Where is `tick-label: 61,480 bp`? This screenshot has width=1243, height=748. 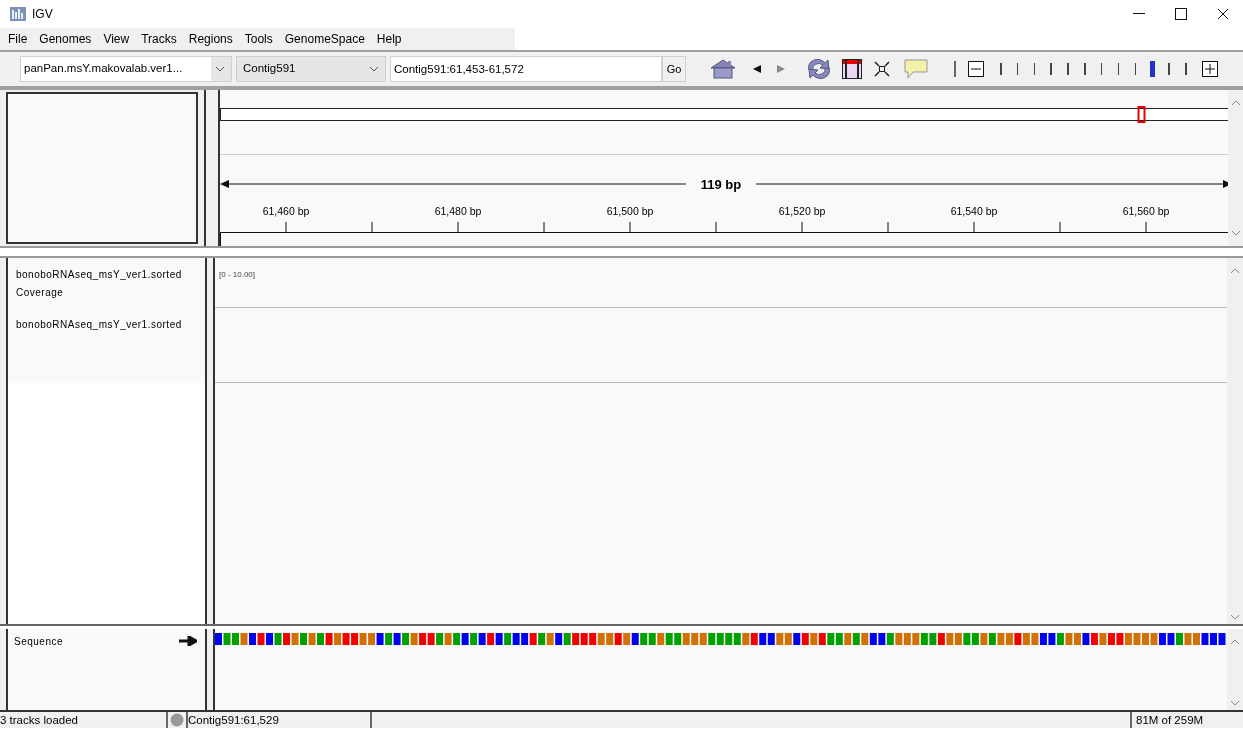 tick-label: 61,480 bp is located at coordinates (458, 211).